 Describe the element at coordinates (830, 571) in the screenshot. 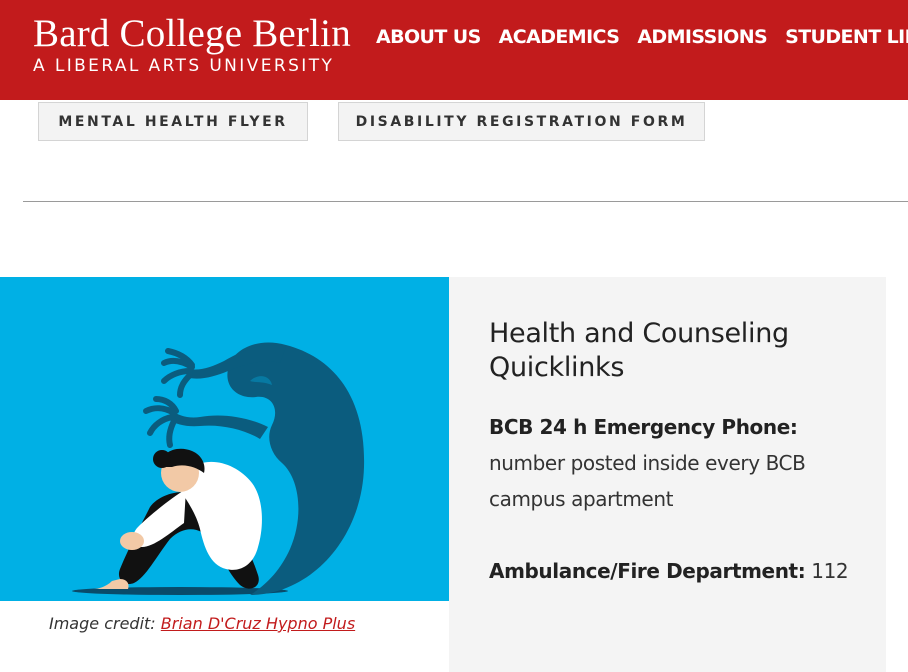

I see `ambulance-number: 112` at that location.